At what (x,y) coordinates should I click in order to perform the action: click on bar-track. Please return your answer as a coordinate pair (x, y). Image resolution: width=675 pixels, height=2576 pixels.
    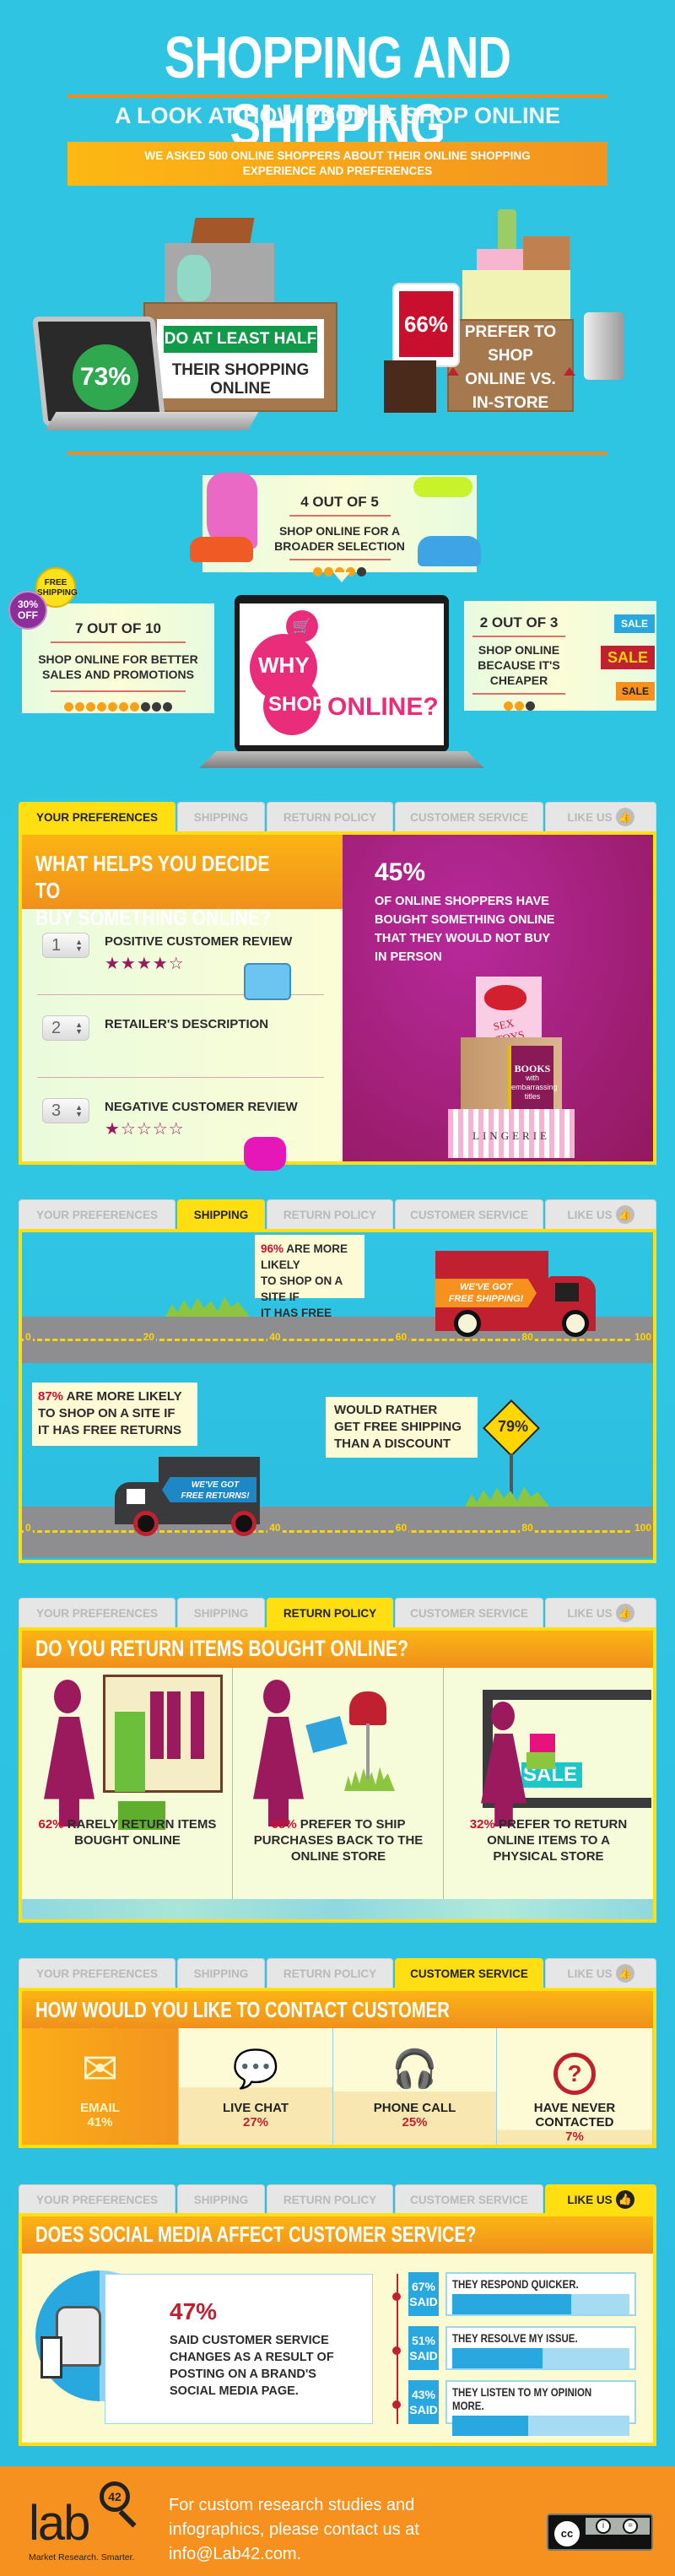
    Looking at the image, I should click on (540, 2426).